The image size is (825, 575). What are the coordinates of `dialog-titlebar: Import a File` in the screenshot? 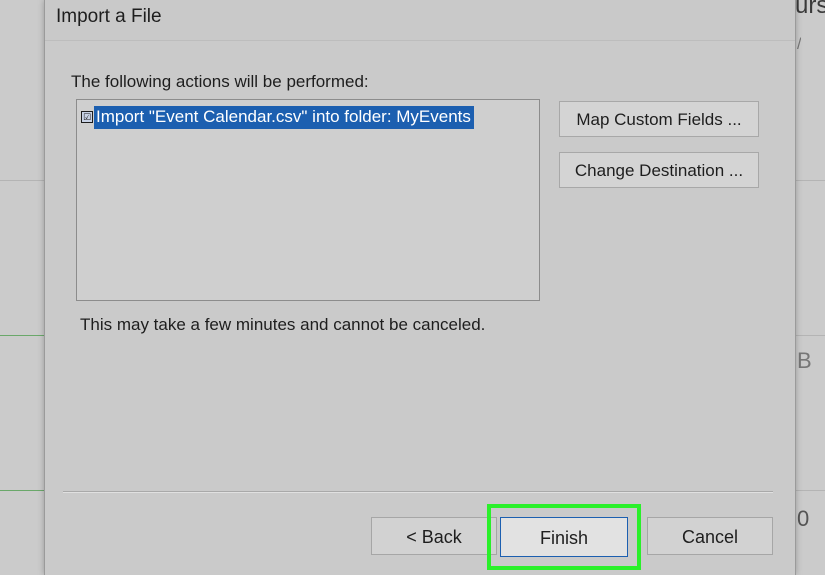 It's located at (420, 20).